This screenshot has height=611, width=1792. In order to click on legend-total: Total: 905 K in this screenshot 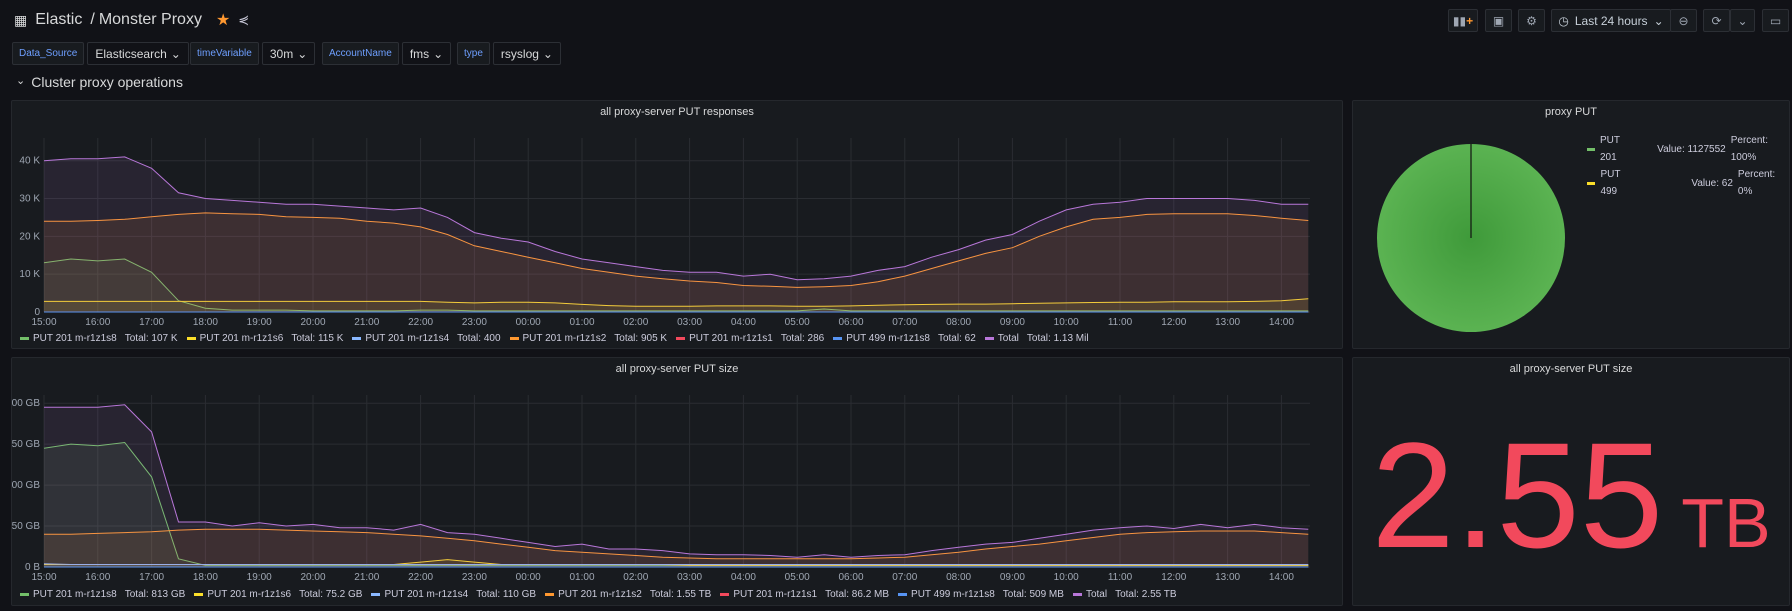, I will do `click(641, 338)`.